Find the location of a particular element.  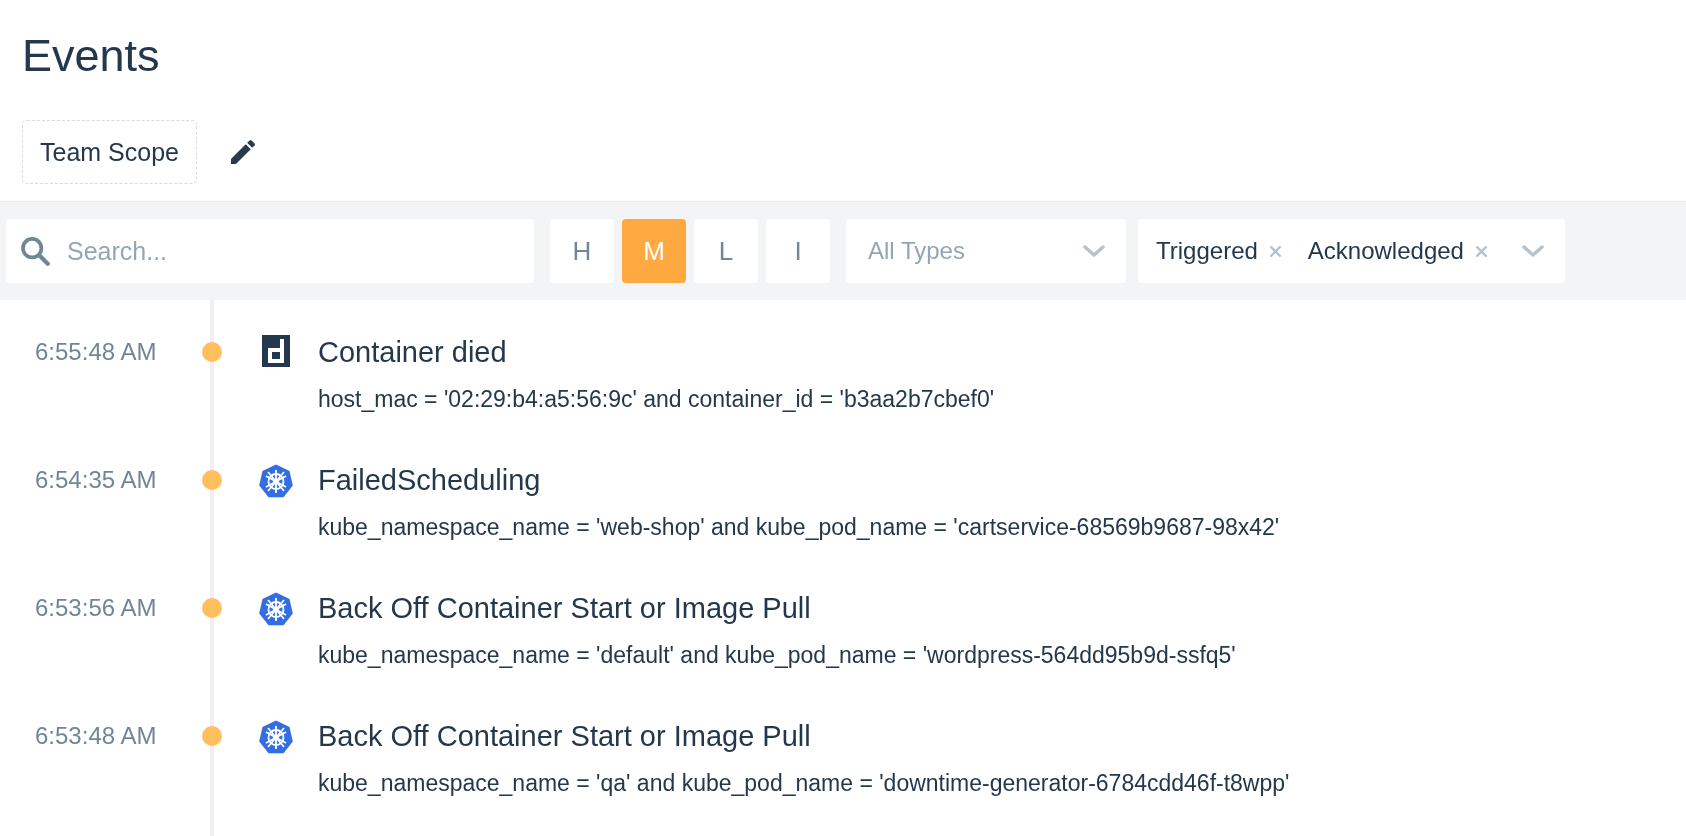

status-label: Triggered is located at coordinates (1207, 251).